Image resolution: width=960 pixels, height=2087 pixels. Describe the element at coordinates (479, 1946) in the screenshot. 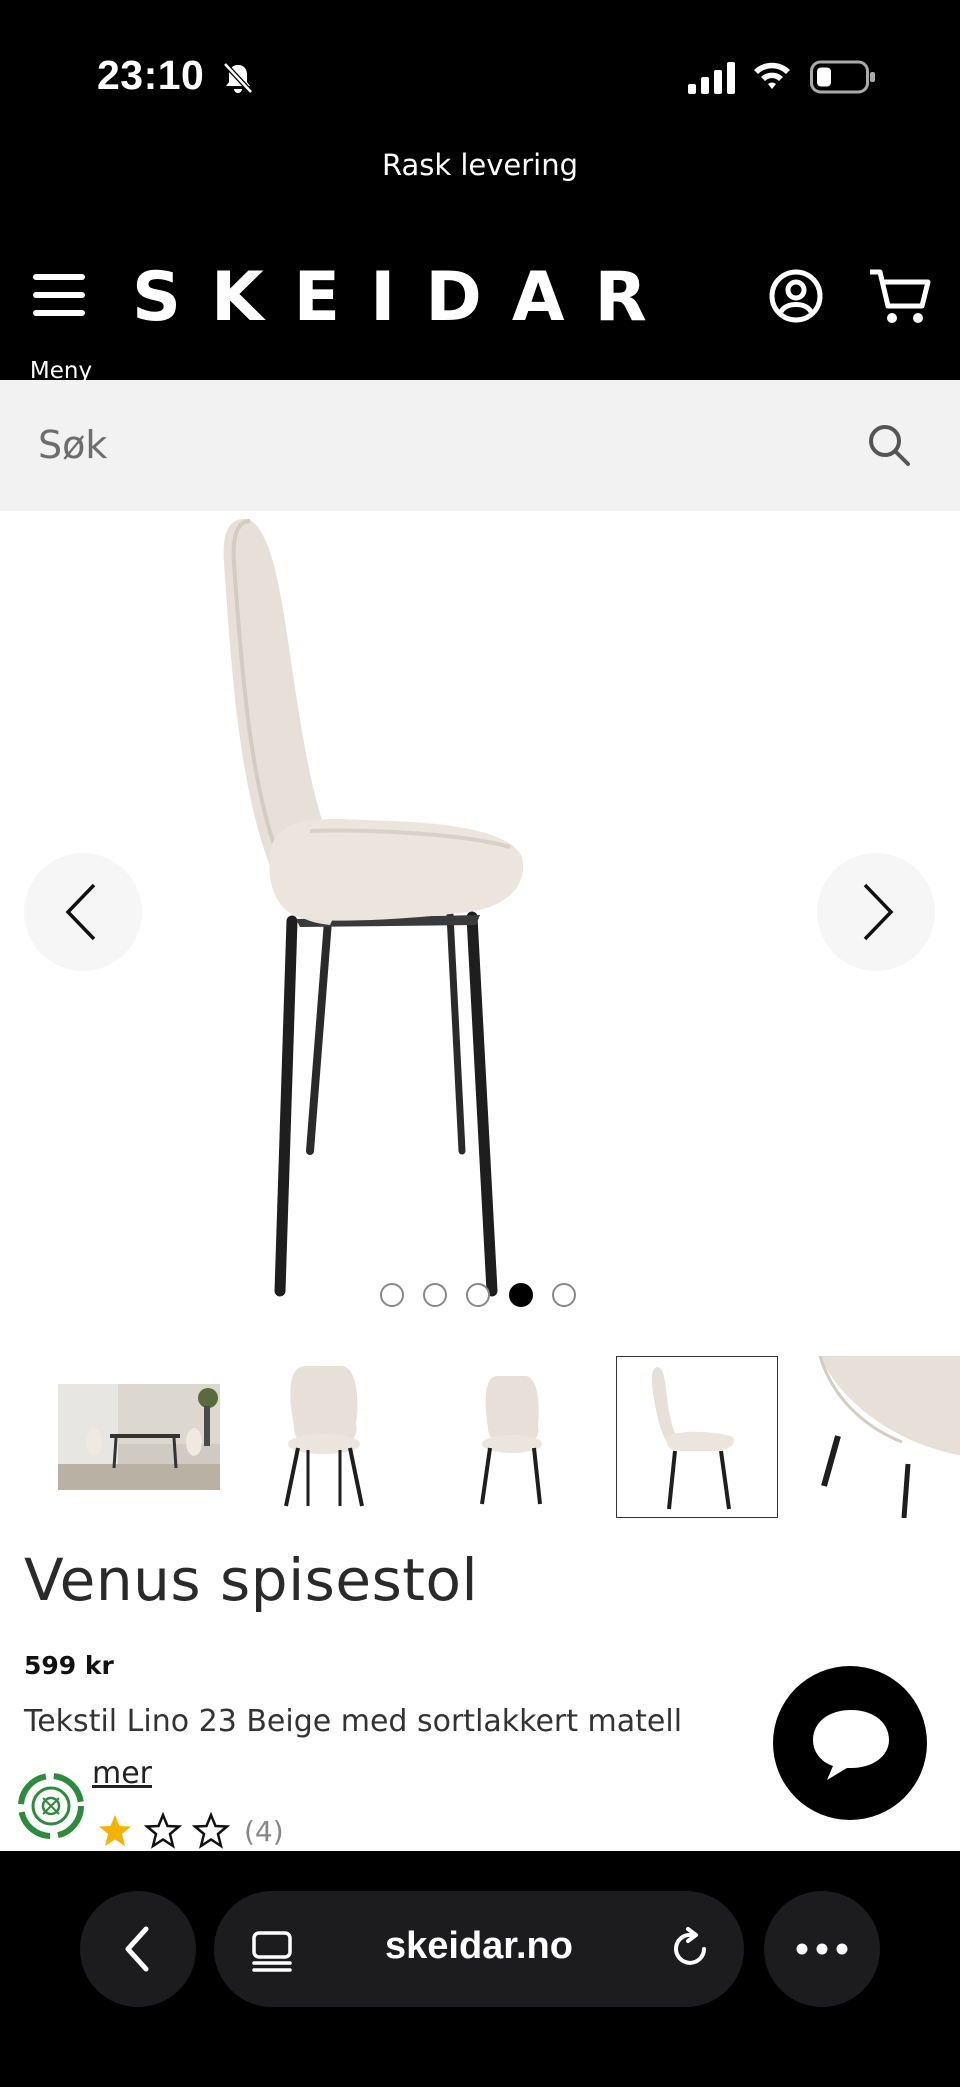

I see `url-text: skeidar.no` at that location.